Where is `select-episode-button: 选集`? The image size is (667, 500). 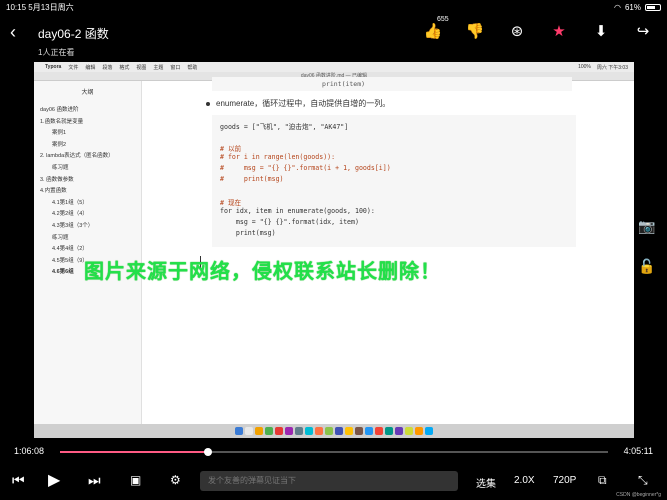 select-episode-button: 选集 is located at coordinates (486, 482).